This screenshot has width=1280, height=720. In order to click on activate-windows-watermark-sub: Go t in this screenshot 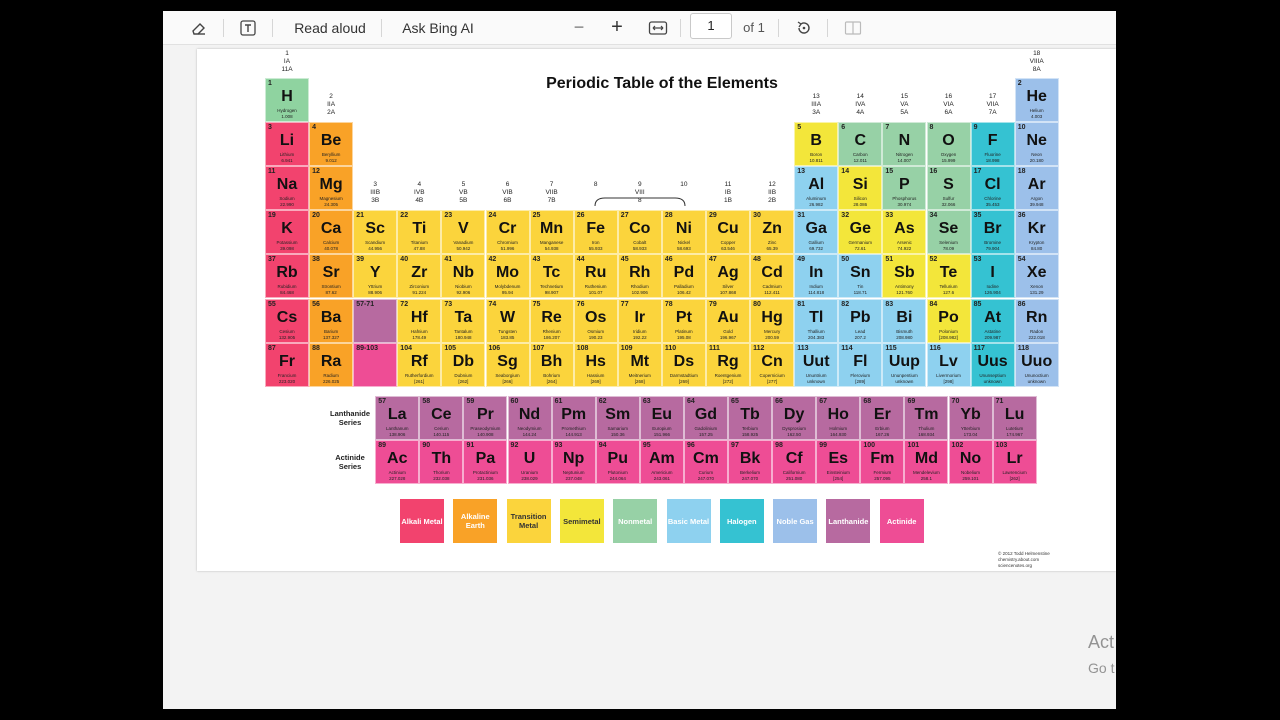, I will do `click(1101, 668)`.